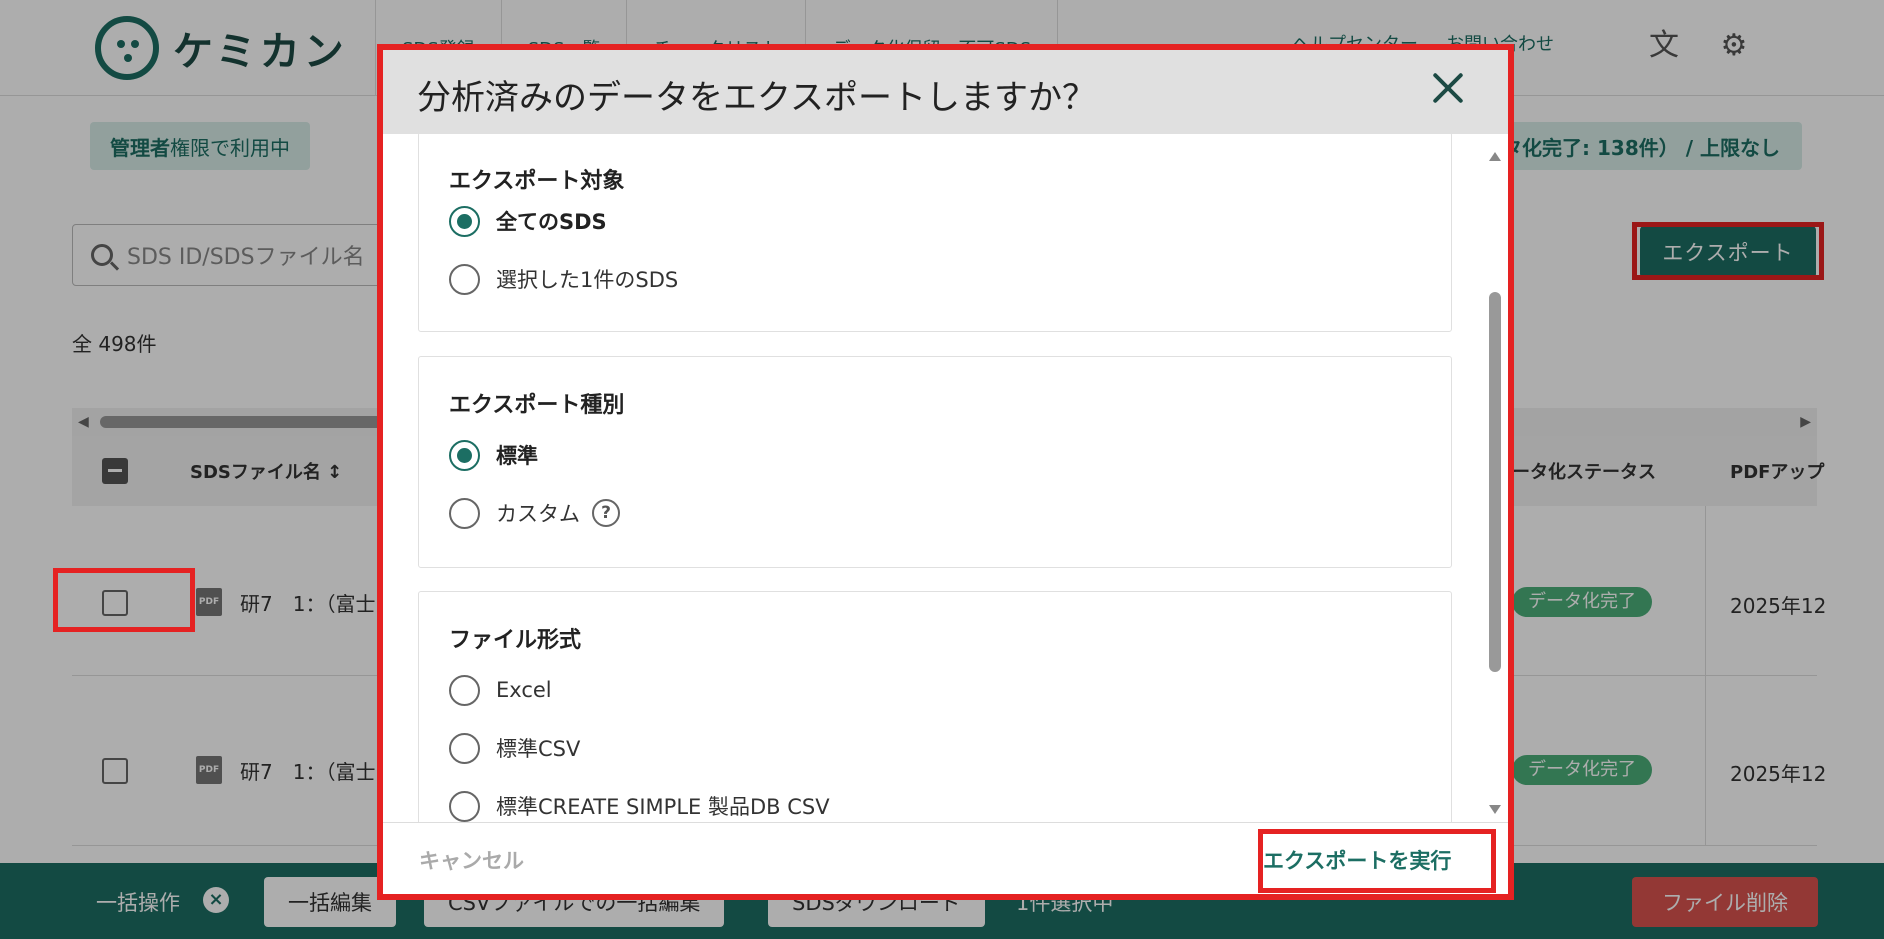  I want to click on vertical-scrollbar, so click(1495, 483).